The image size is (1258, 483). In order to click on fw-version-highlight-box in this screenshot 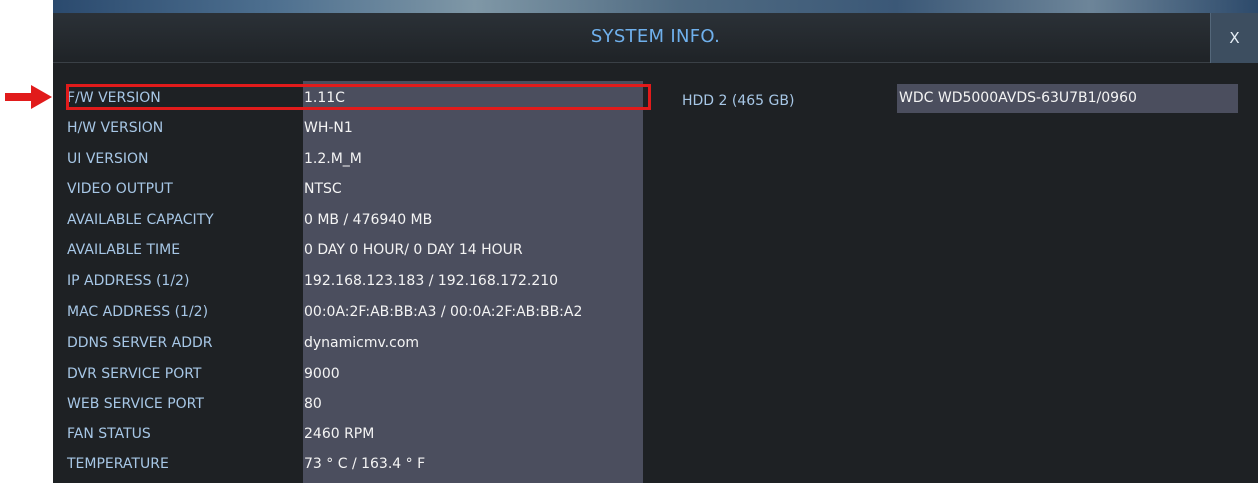, I will do `click(358, 97)`.